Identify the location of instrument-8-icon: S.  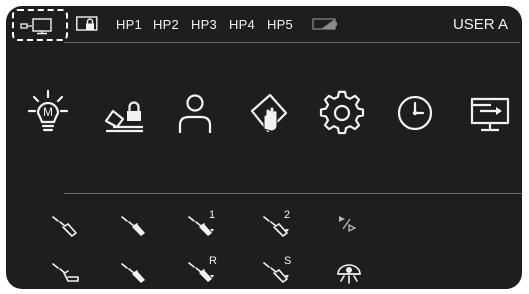
(276, 267).